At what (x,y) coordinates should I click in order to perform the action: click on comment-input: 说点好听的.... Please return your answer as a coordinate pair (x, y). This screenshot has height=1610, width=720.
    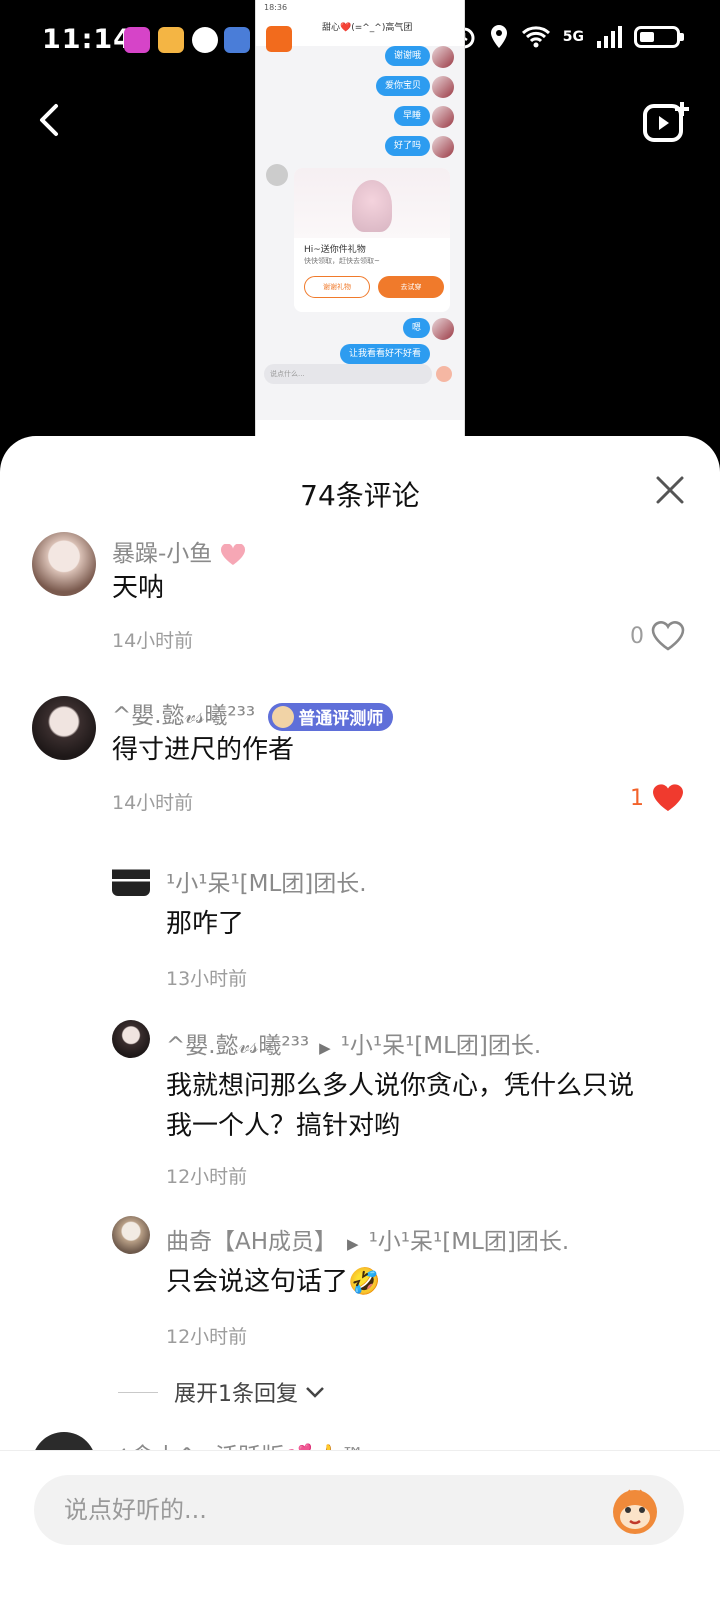
    Looking at the image, I should click on (359, 1510).